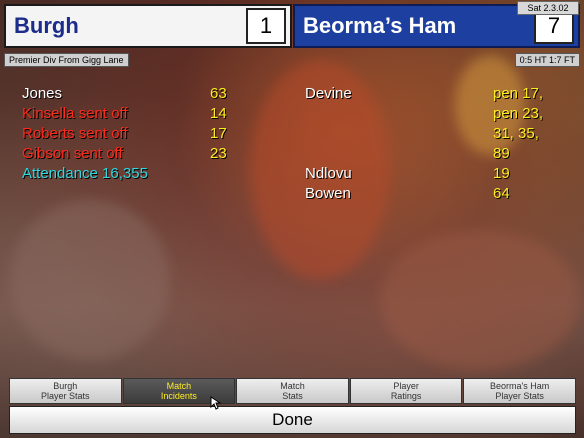 This screenshot has height=438, width=584. What do you see at coordinates (266, 26) in the screenshot?
I see `home-score: 1` at bounding box center [266, 26].